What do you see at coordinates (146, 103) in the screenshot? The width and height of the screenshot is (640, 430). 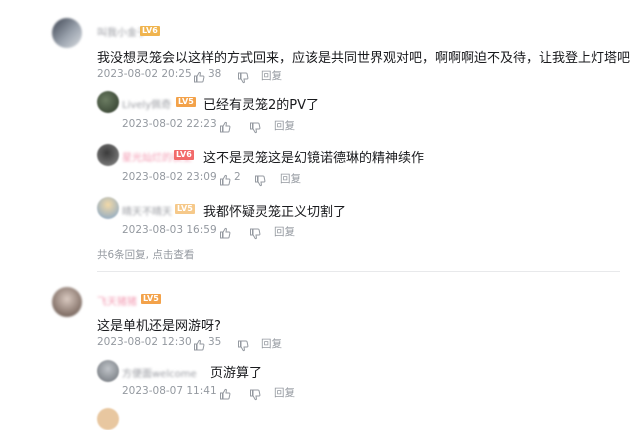 I see `reply-username: Lively佩奇` at bounding box center [146, 103].